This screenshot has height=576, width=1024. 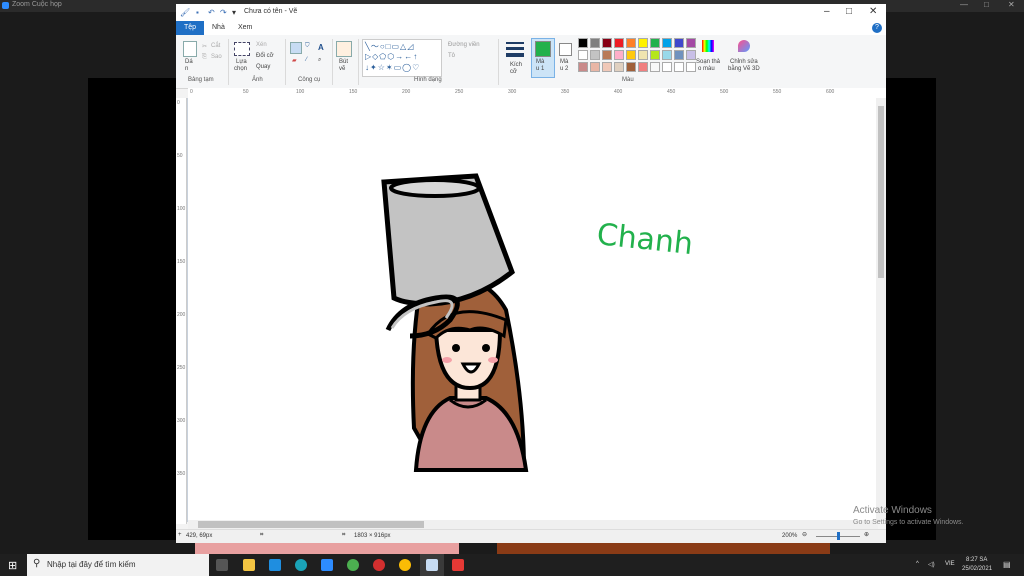 I want to click on help-icon: ?, so click(x=877, y=28).